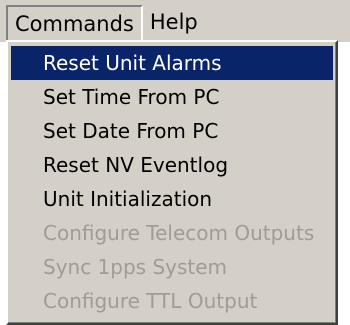 This screenshot has width=350, height=325. What do you see at coordinates (74, 25) in the screenshot?
I see `menu-commands: Commands` at bounding box center [74, 25].